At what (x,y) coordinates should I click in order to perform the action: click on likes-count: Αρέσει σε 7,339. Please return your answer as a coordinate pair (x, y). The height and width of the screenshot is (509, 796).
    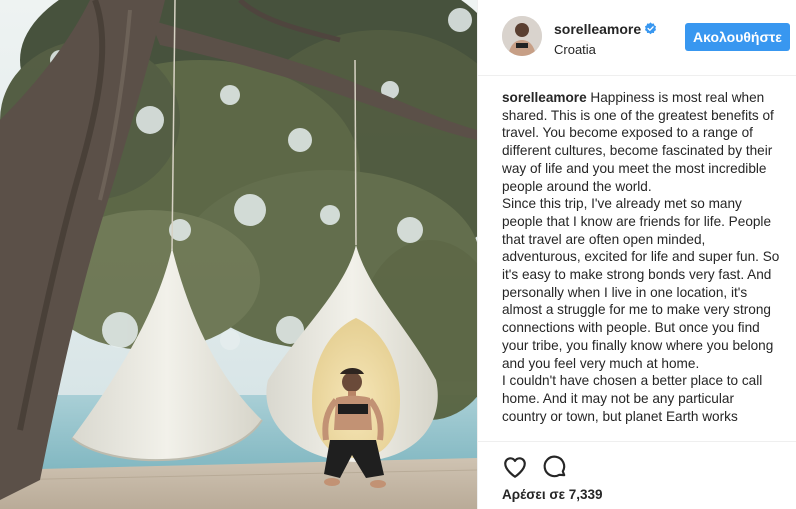
    Looking at the image, I should click on (552, 494).